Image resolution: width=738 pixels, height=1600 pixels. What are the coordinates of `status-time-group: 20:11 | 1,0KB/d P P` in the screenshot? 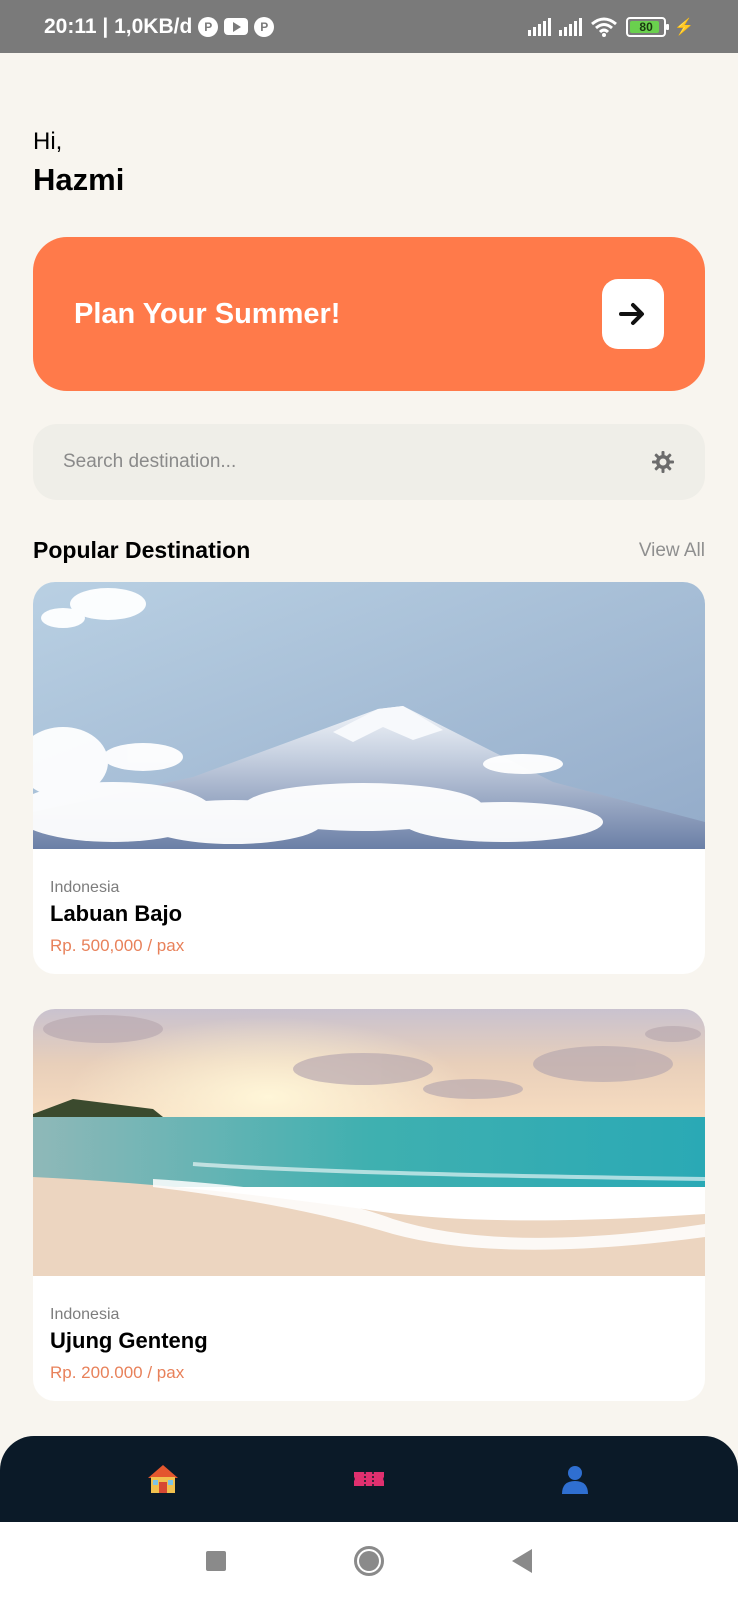 It's located at (159, 26).